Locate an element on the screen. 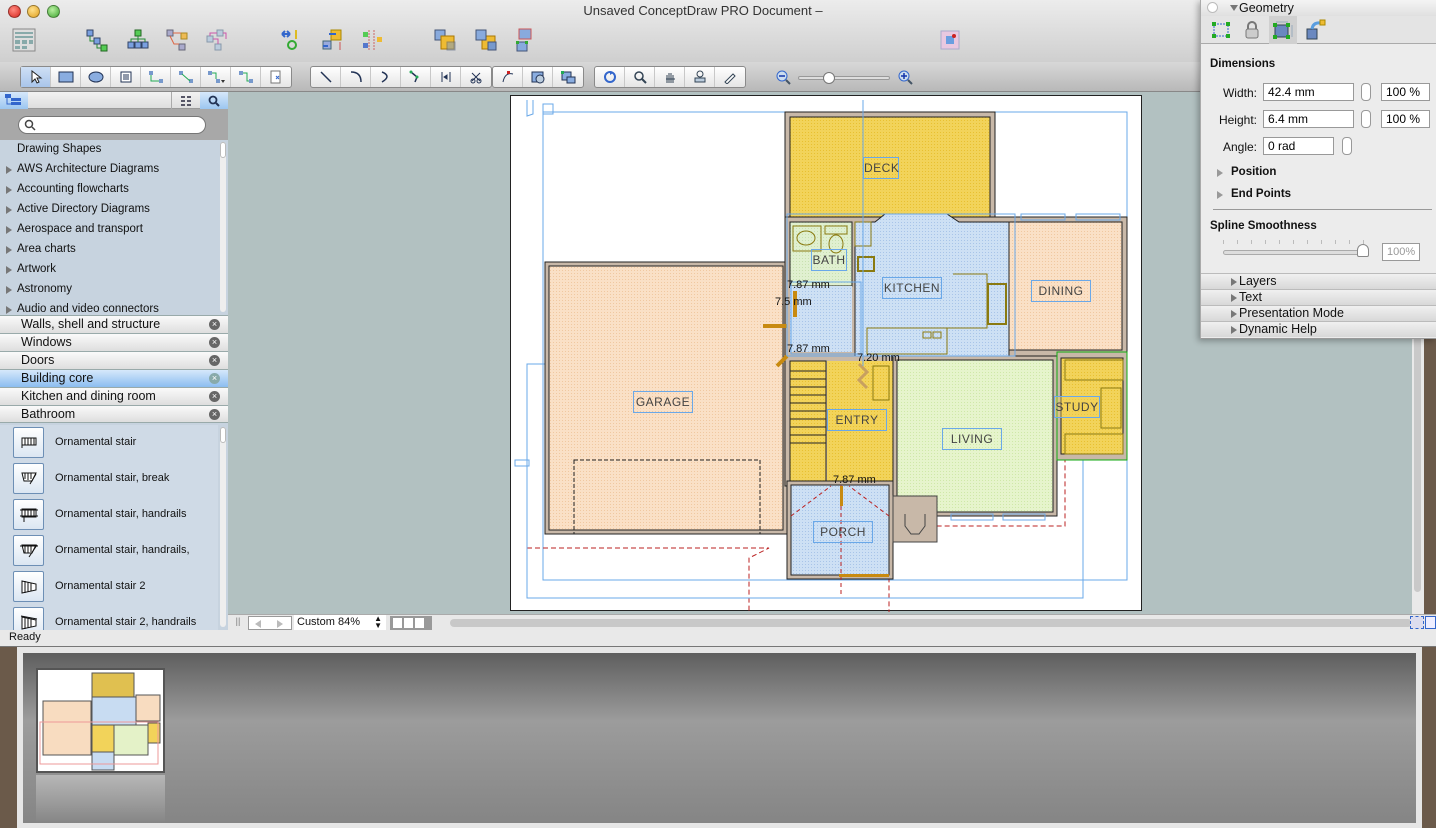  direct-connector-tool is located at coordinates (186, 77).